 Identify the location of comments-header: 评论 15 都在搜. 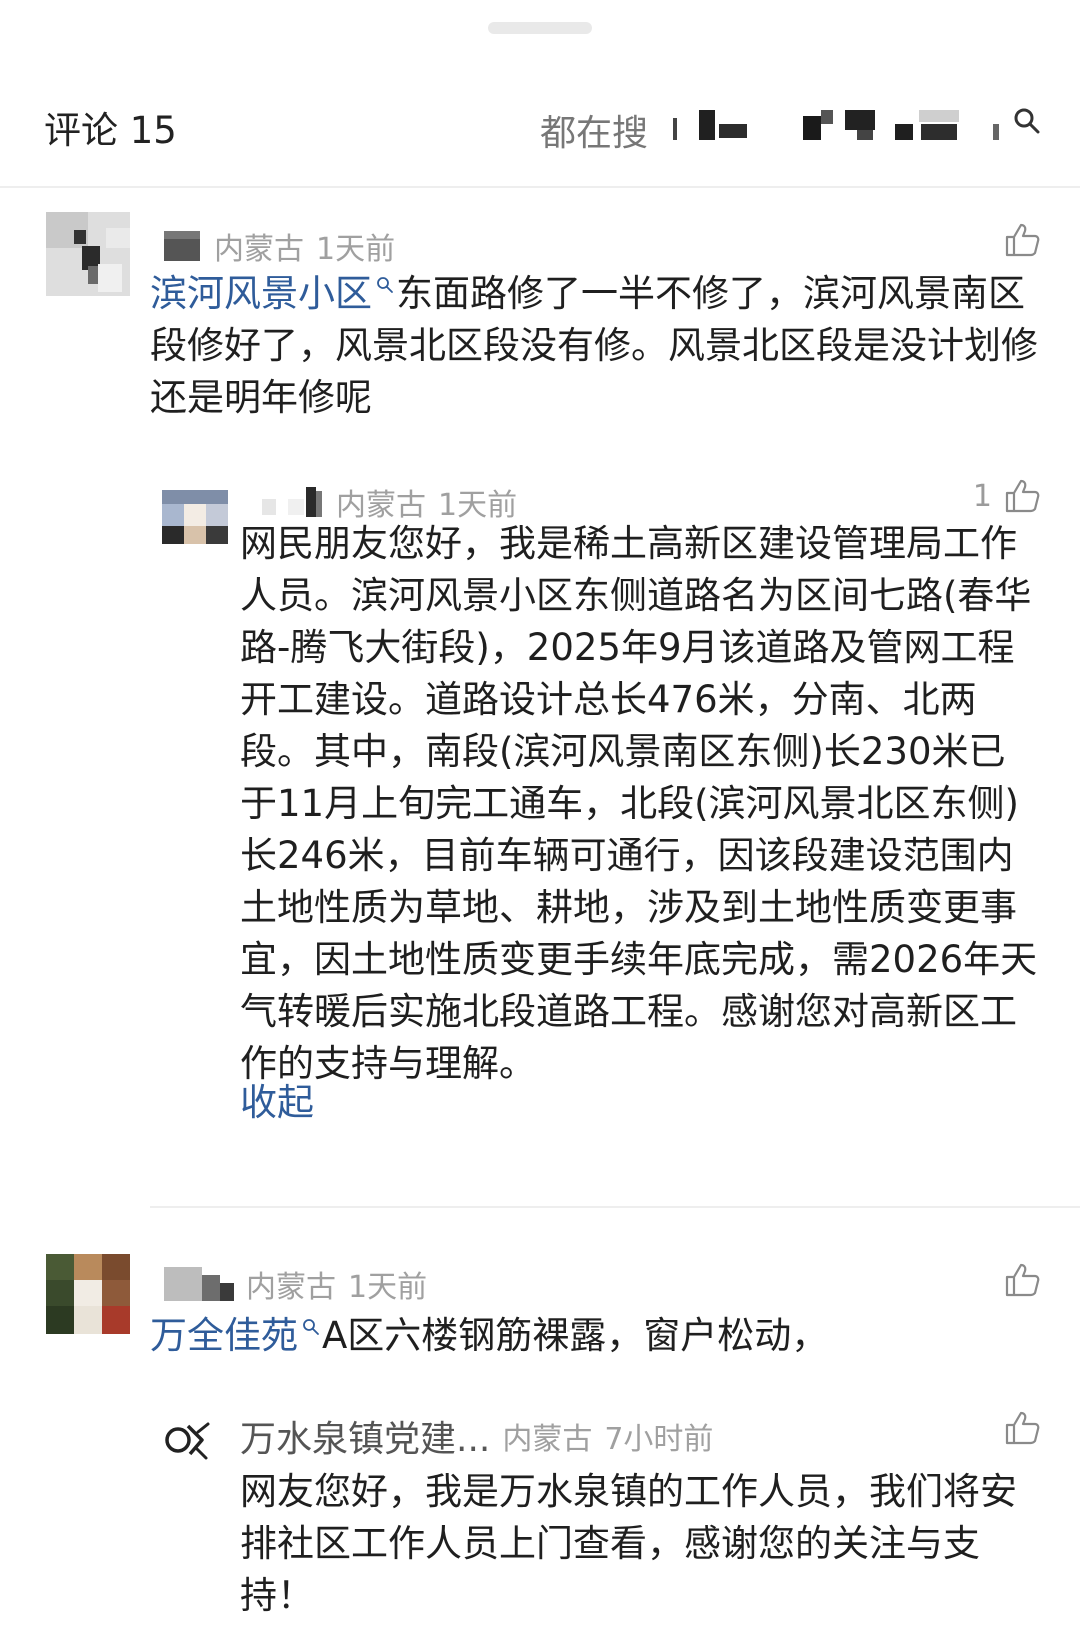
(540, 126).